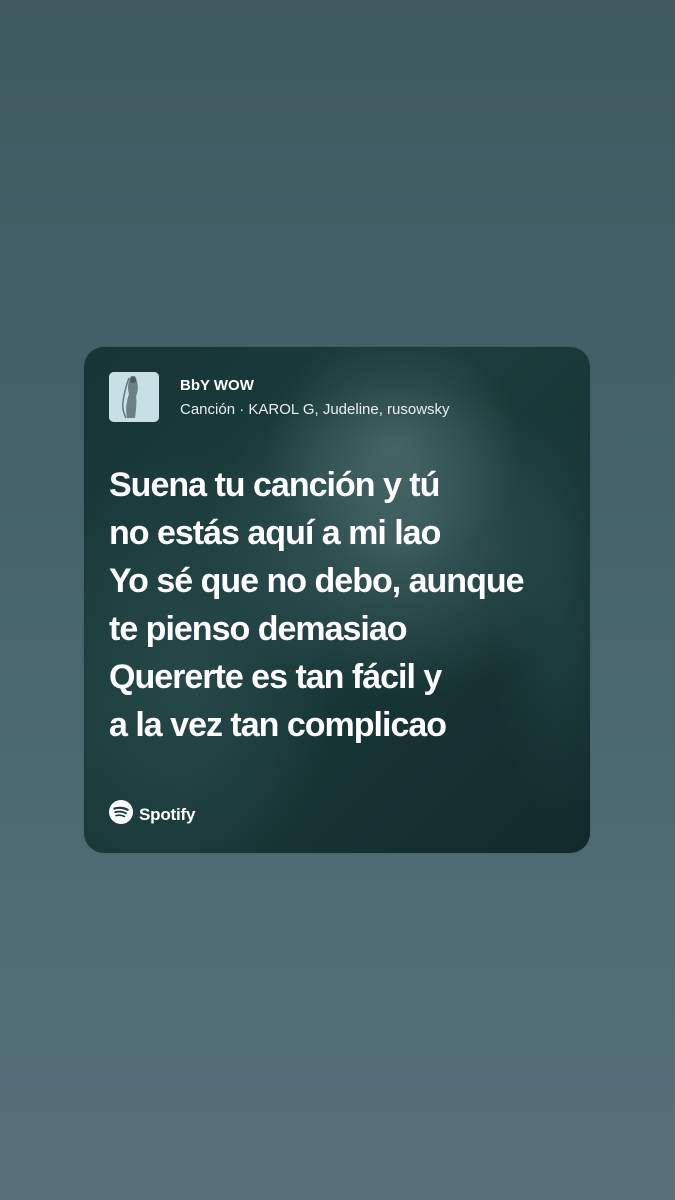 This screenshot has height=1200, width=675. What do you see at coordinates (274, 485) in the screenshot?
I see `lyric-line: Suena tu canción y tú` at bounding box center [274, 485].